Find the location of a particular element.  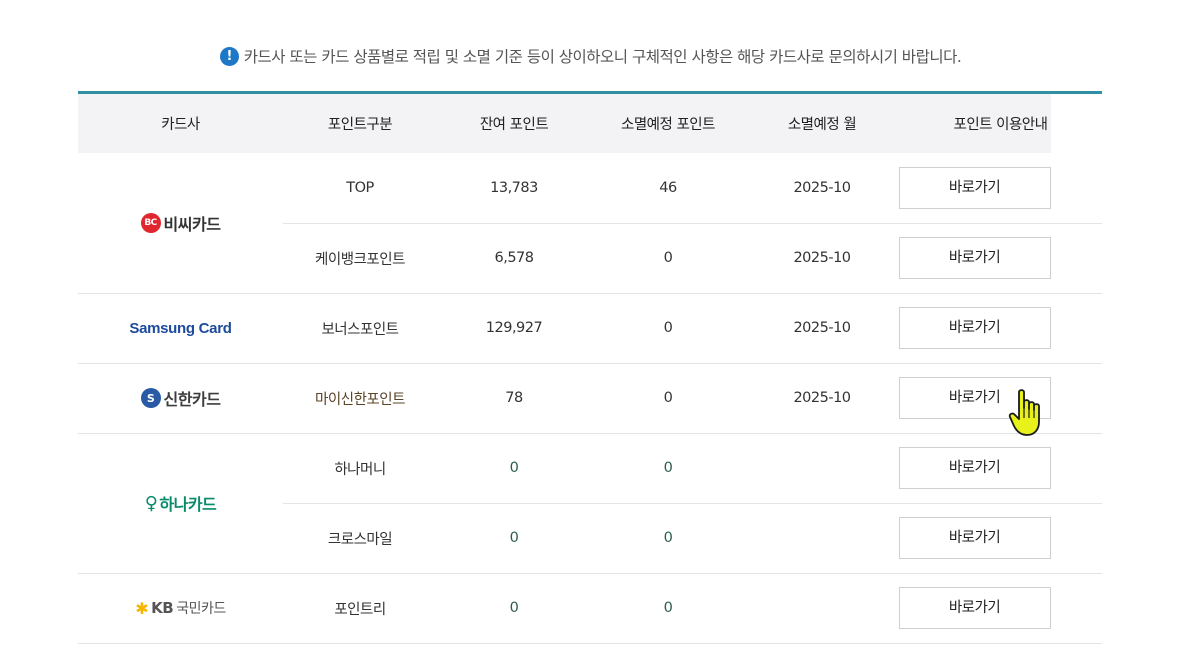

kb-star-icon: ✱ is located at coordinates (142, 608).